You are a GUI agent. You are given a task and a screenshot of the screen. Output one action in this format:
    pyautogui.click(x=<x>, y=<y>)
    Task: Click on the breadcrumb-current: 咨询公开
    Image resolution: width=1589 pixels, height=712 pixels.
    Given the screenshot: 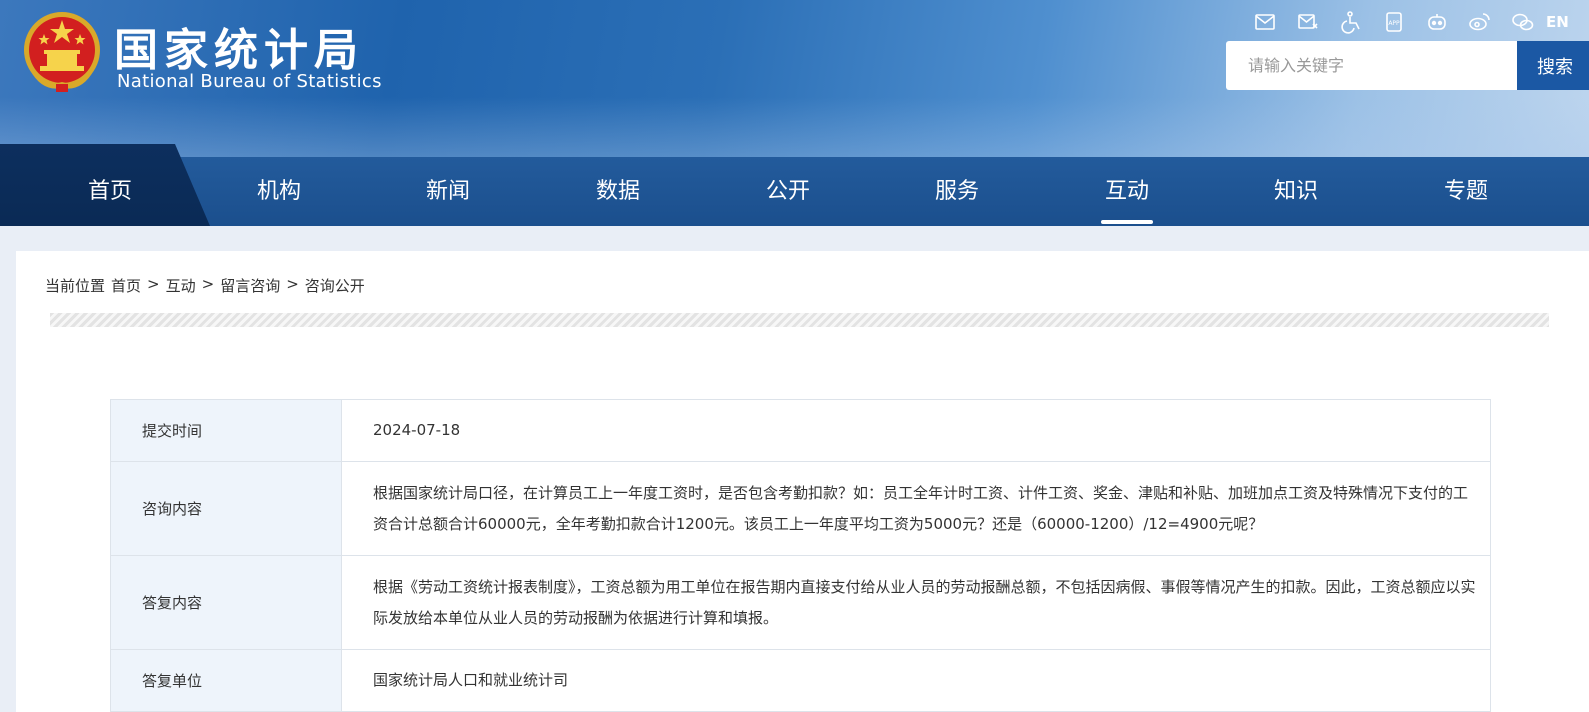 What is the action you would take?
    pyautogui.click(x=335, y=285)
    